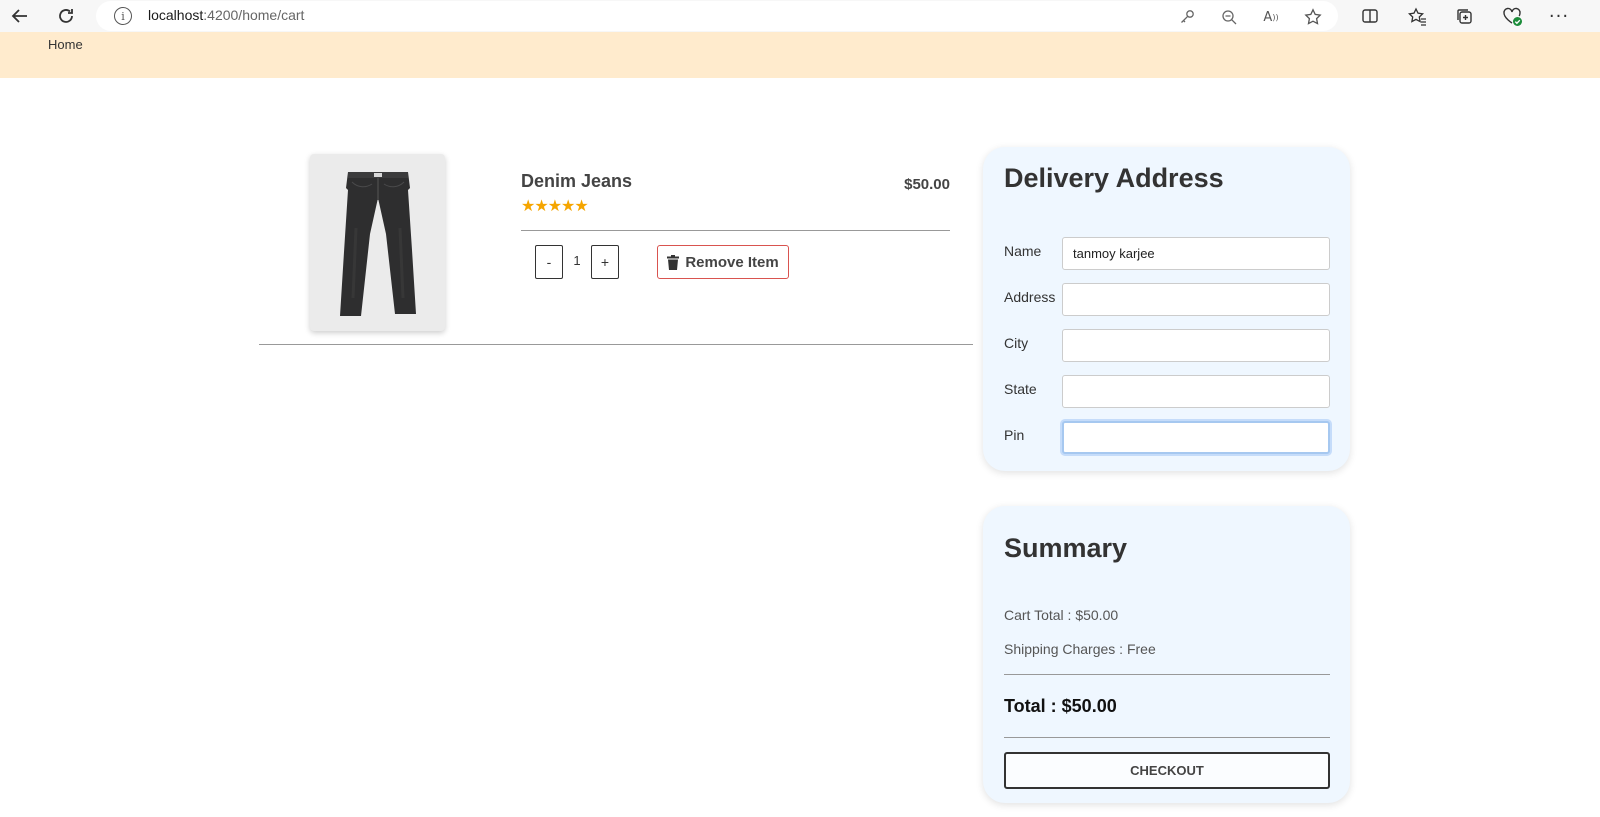 The image size is (1600, 817). I want to click on checkout-button: CHECKOUT, so click(1167, 770).